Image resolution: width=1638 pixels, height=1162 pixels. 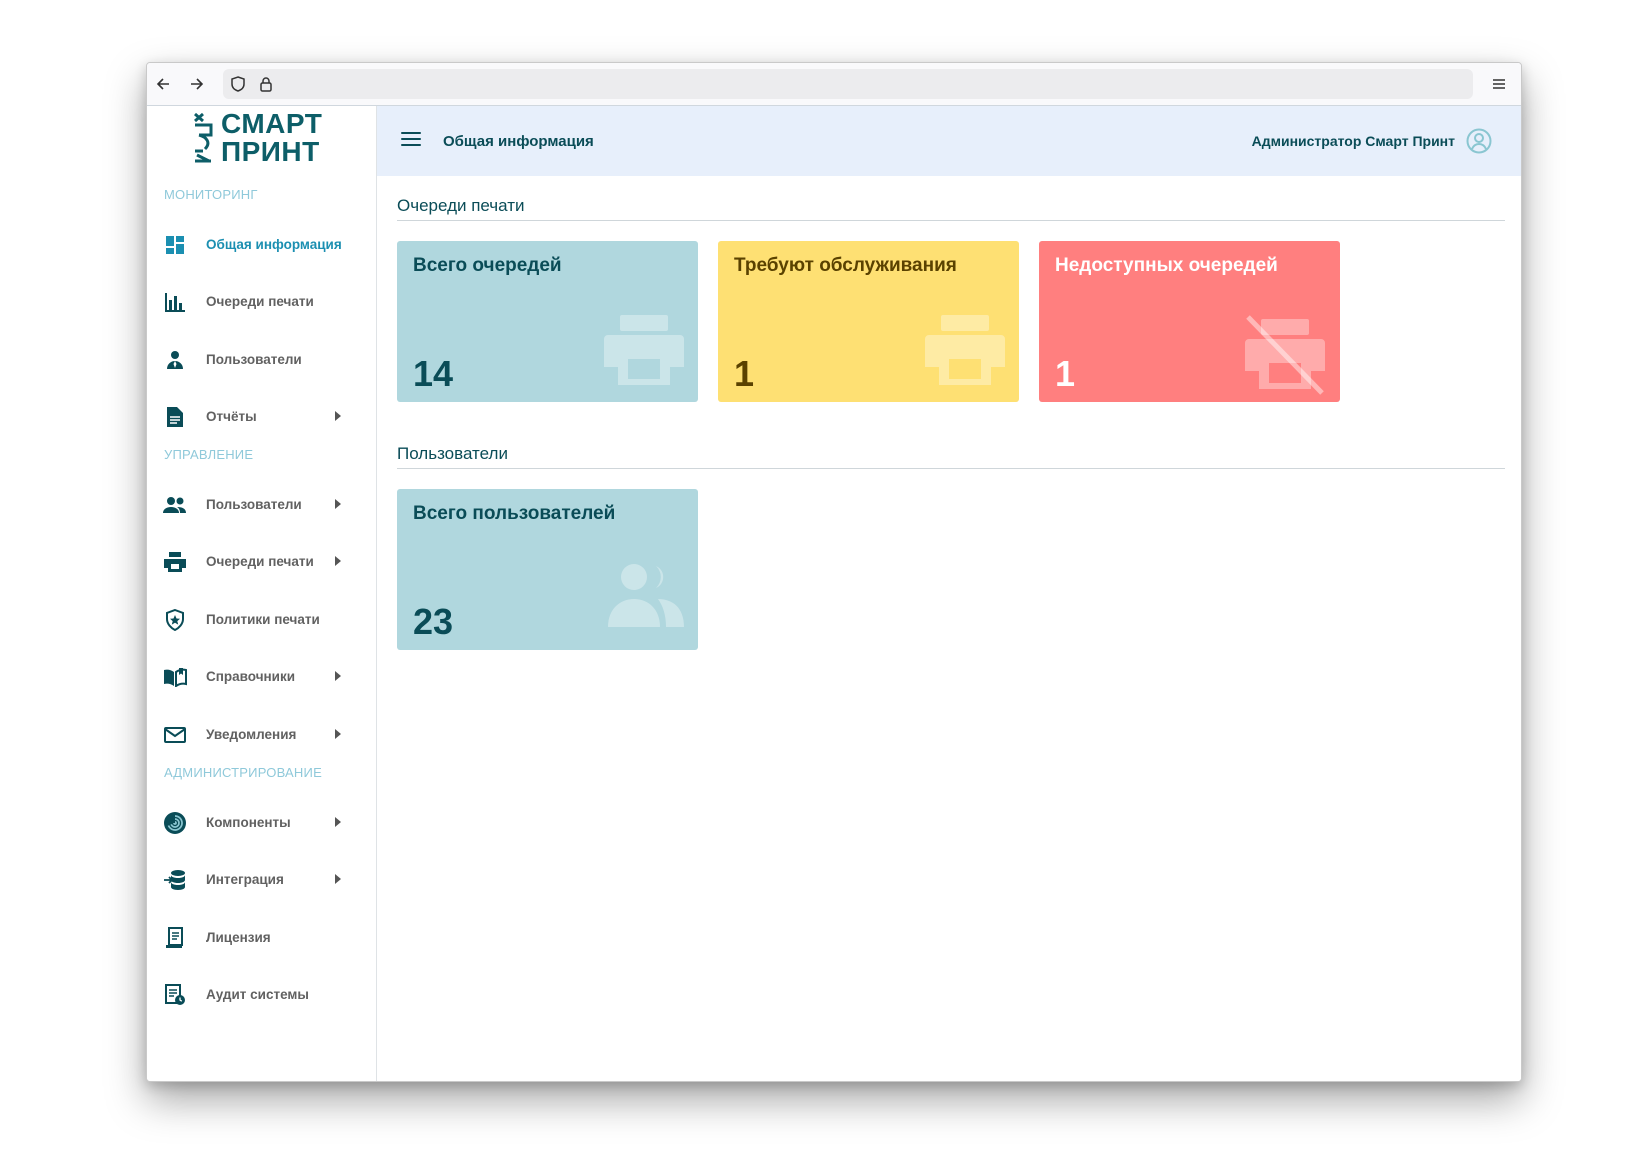 I want to click on total-users-card: Всего пользователей 23, so click(x=547, y=569).